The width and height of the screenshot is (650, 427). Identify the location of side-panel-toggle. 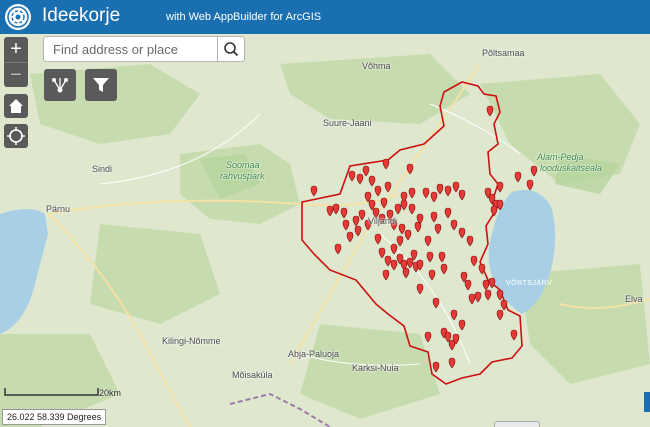
(647, 402).